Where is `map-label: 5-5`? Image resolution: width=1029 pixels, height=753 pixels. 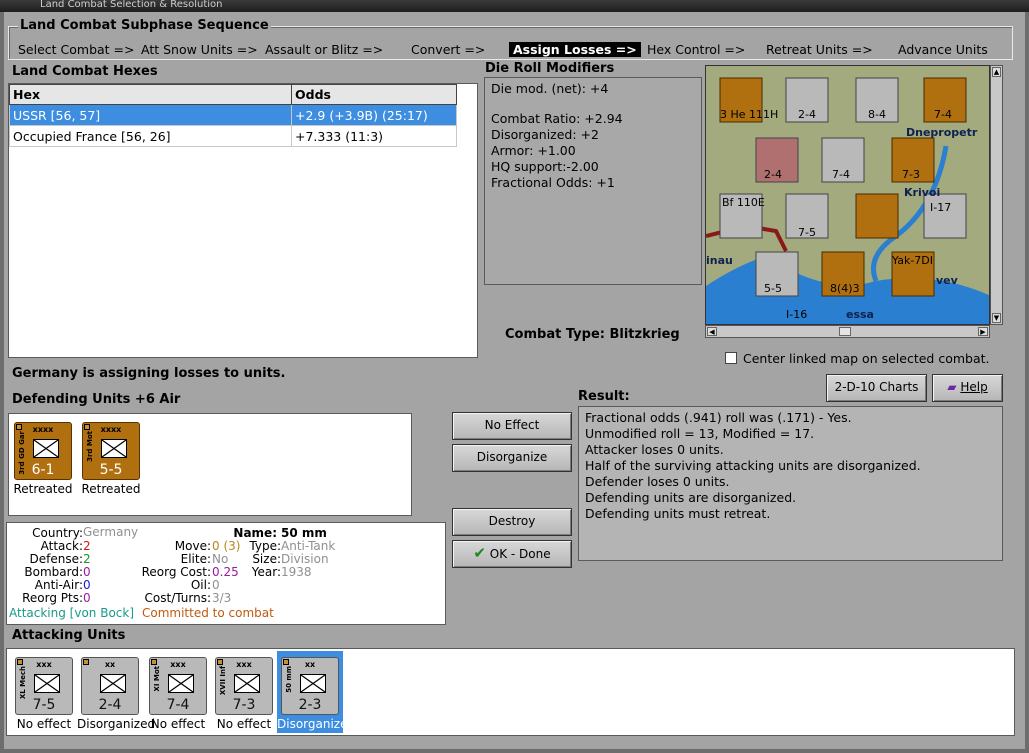 map-label: 5-5 is located at coordinates (773, 288).